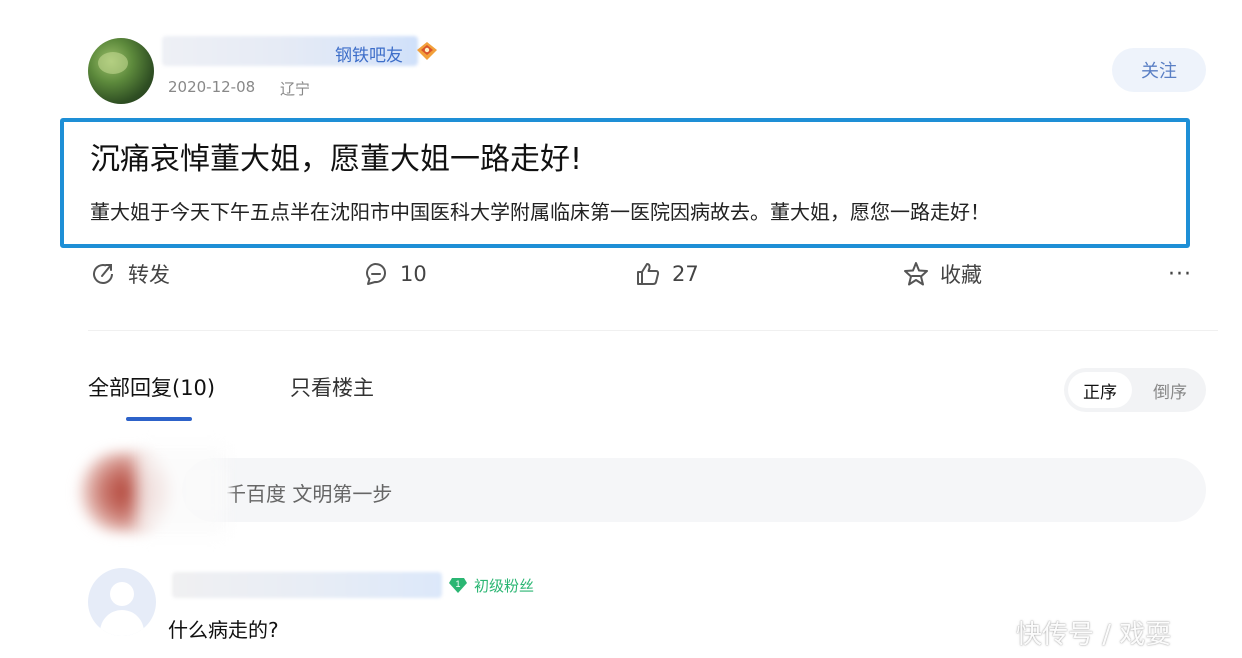  I want to click on share-button: 转发, so click(130, 274).